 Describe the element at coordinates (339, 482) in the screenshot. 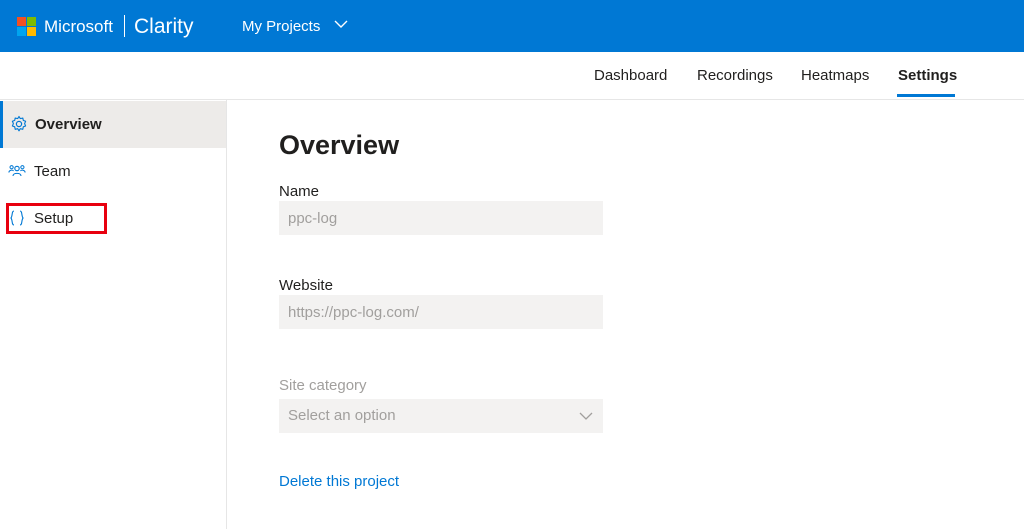

I see `delete-project-link: Delete this project` at that location.